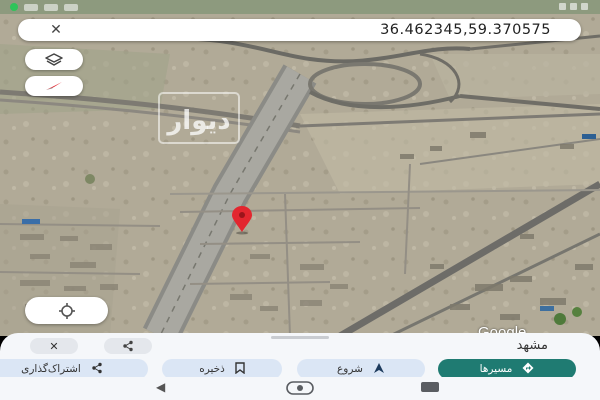 The image size is (600, 400). I want to click on sheet-close-button: ✕, so click(54, 346).